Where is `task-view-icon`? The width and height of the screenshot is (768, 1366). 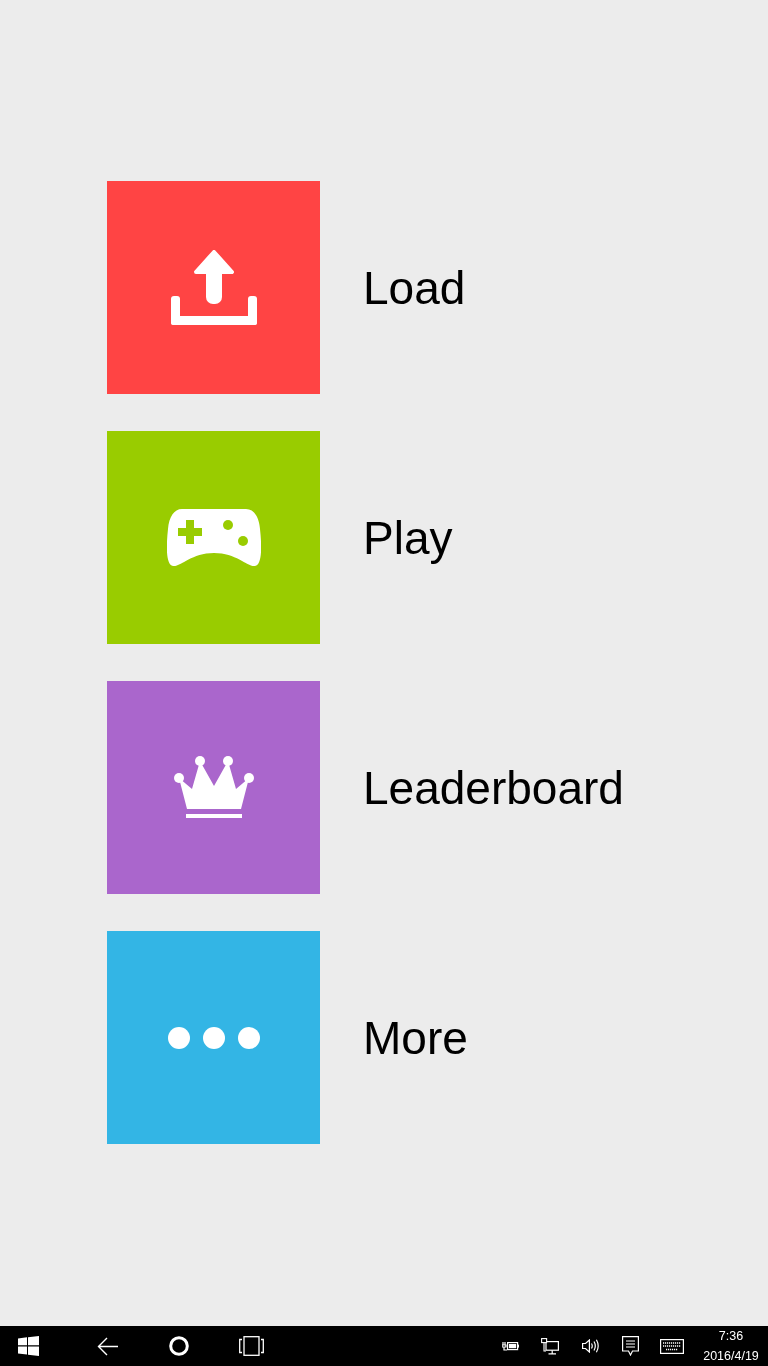 task-view-icon is located at coordinates (251, 1346).